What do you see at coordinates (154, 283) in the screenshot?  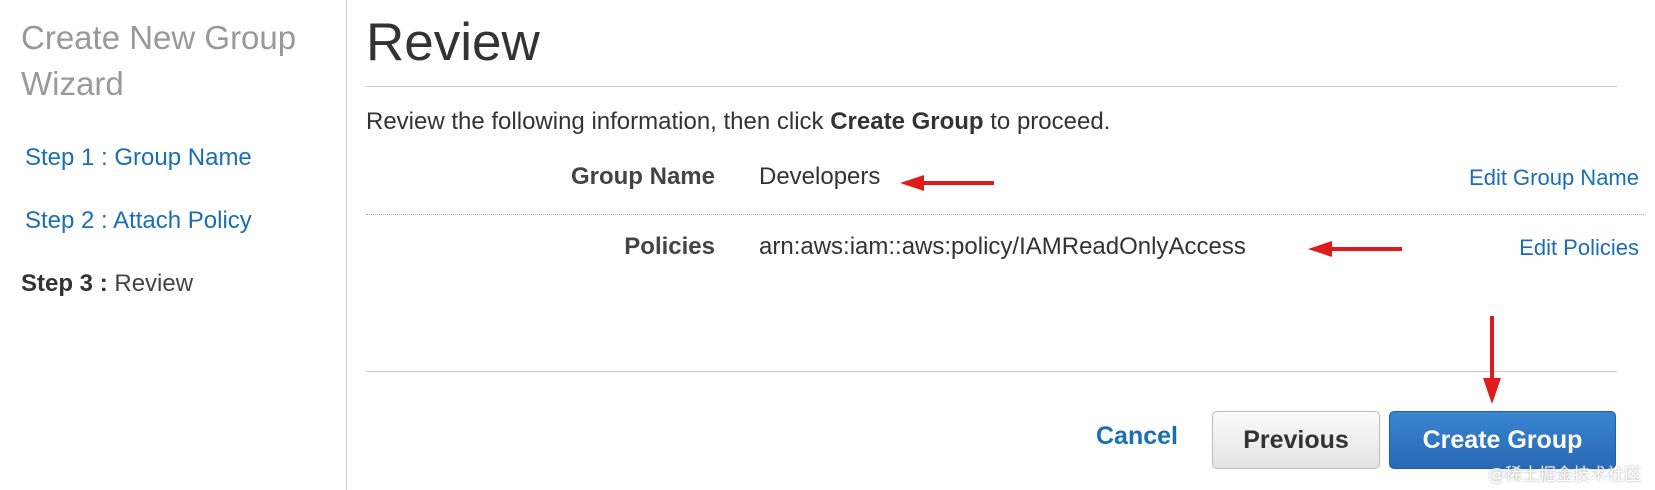 I see `step-3-label: Review` at bounding box center [154, 283].